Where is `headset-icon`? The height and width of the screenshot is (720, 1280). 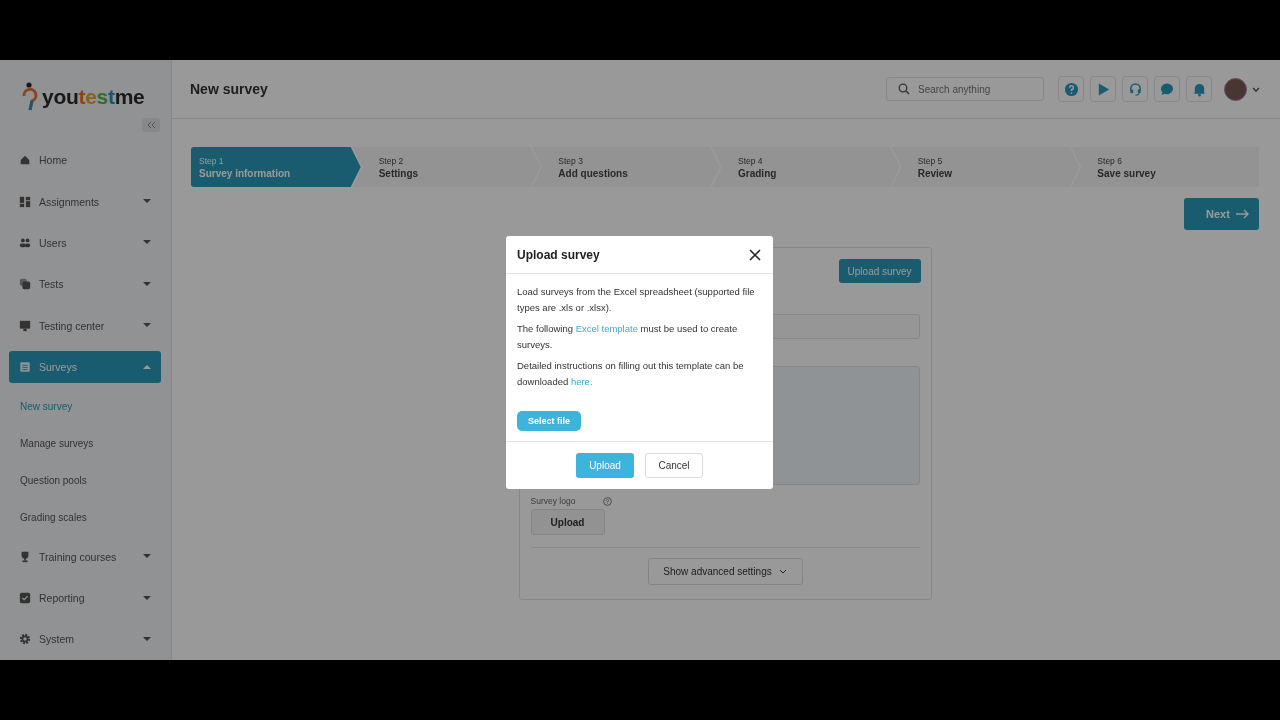
headset-icon is located at coordinates (1135, 89).